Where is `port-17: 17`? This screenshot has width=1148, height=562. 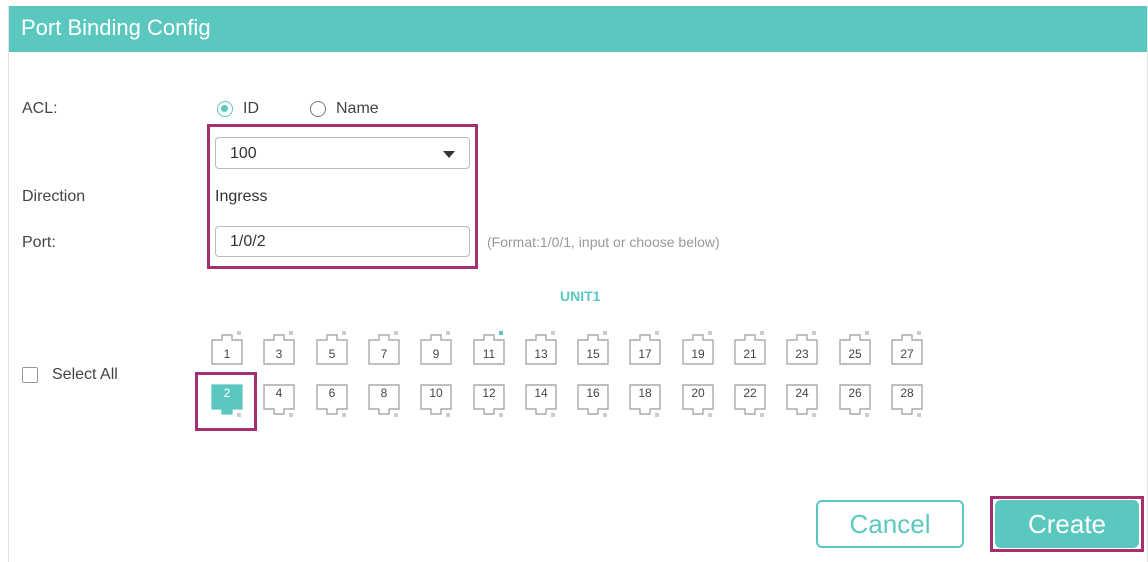
port-17: 17 is located at coordinates (645, 348).